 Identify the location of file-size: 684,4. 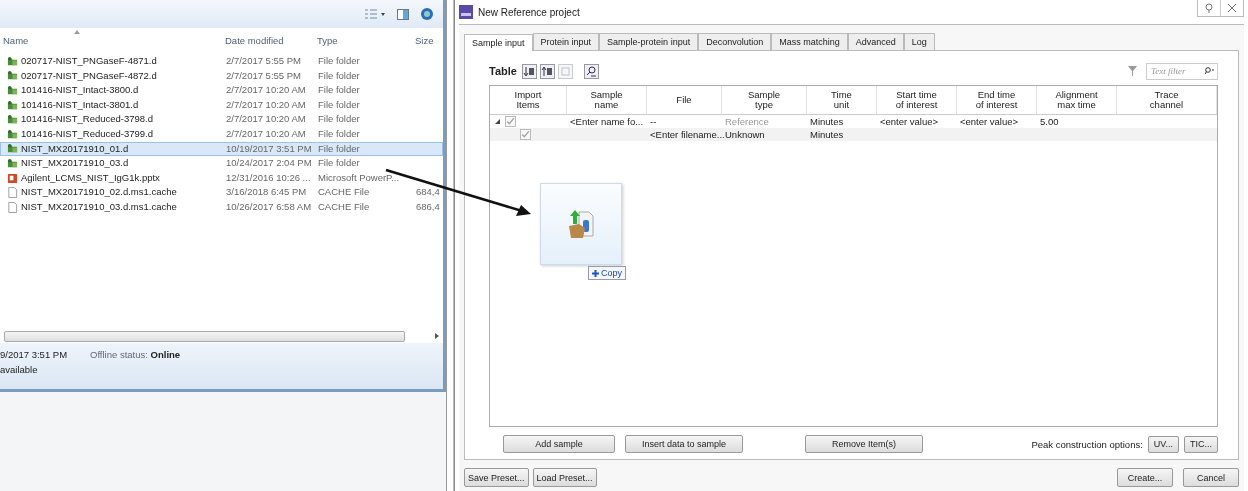
(428, 192).